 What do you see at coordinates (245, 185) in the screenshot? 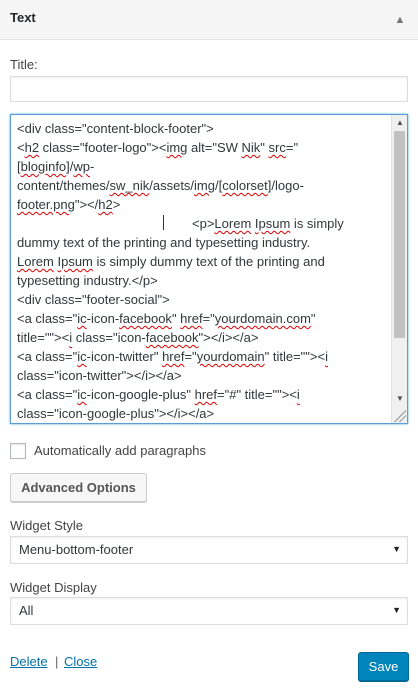
I see `misspelled-word: colorset` at bounding box center [245, 185].